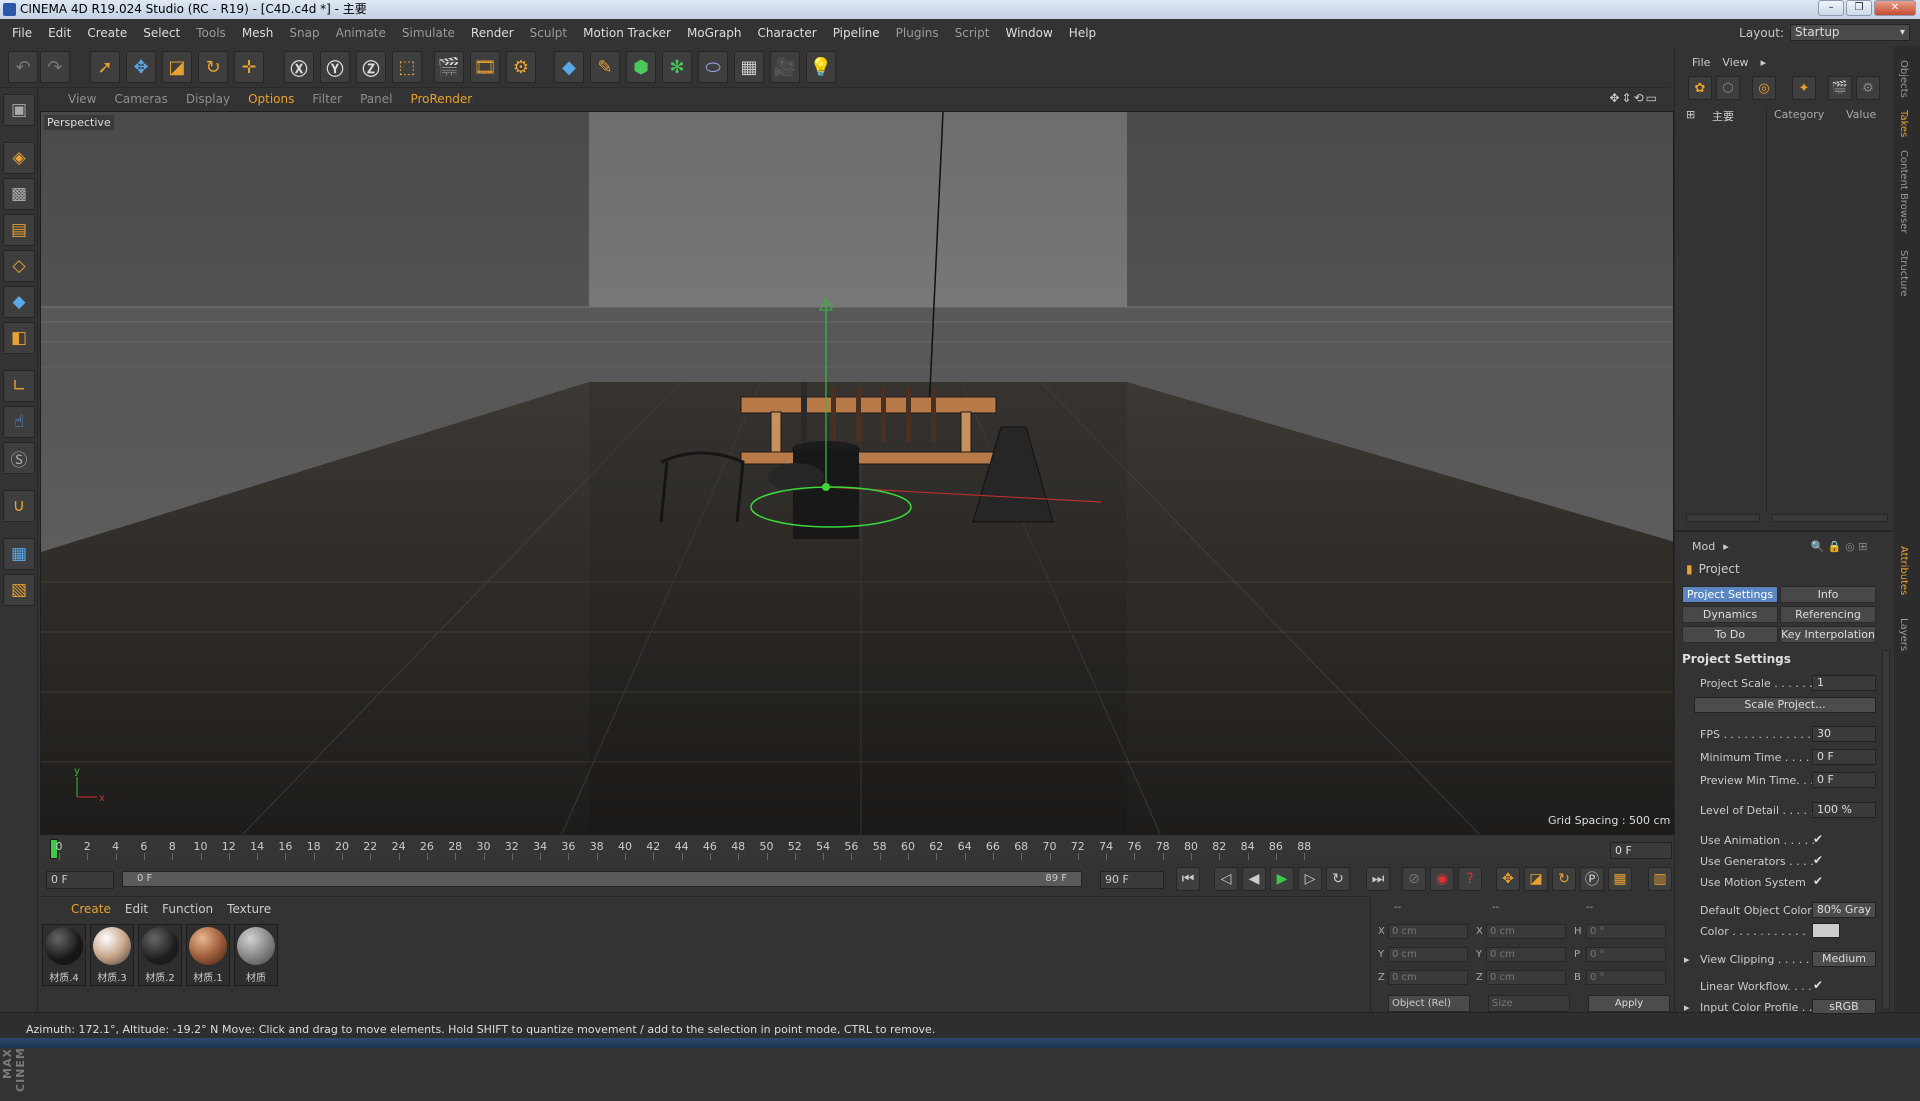  What do you see at coordinates (1701, 62) in the screenshot?
I see `objects-menu-file: File` at bounding box center [1701, 62].